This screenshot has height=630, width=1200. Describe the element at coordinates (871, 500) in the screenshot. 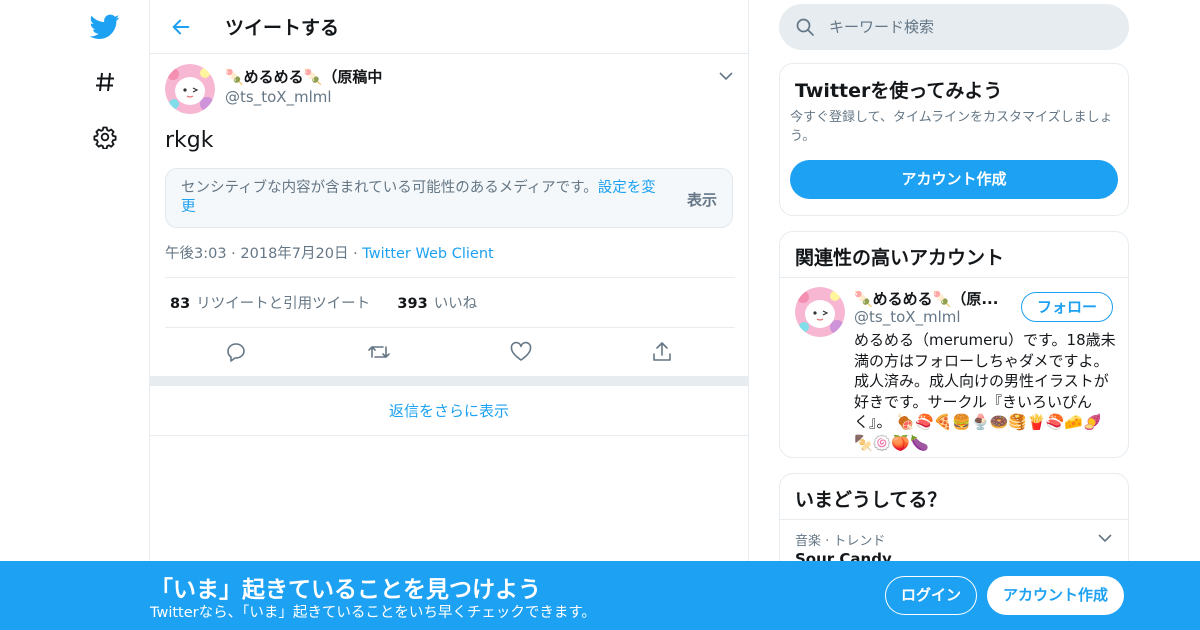

I see `trends-title: いまどうしてる？` at that location.